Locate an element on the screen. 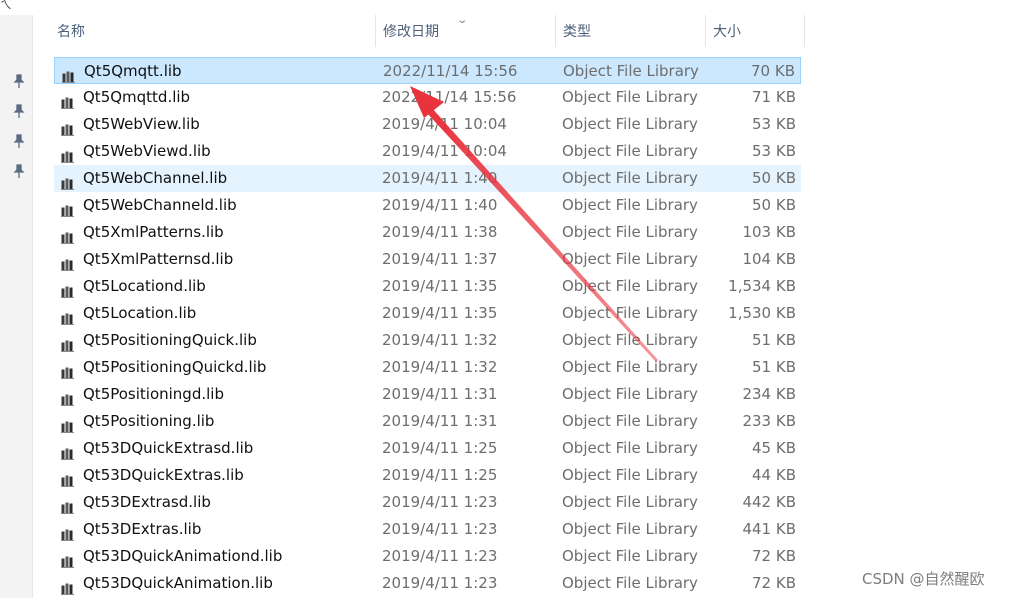  file-modified-date: 2019/4/11 1:31 is located at coordinates (440, 394).